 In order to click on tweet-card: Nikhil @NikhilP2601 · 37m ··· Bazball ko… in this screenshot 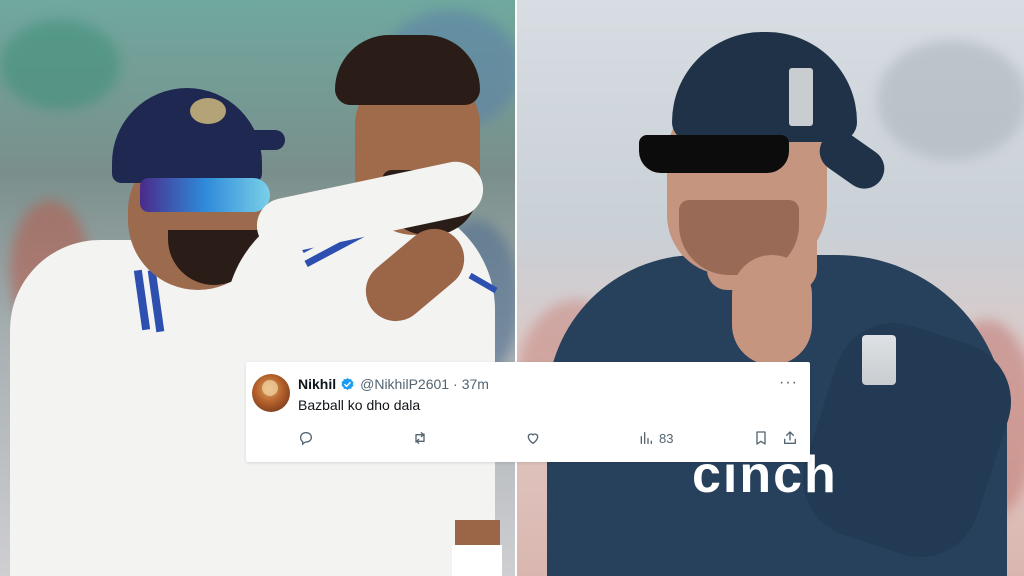, I will do `click(528, 412)`.